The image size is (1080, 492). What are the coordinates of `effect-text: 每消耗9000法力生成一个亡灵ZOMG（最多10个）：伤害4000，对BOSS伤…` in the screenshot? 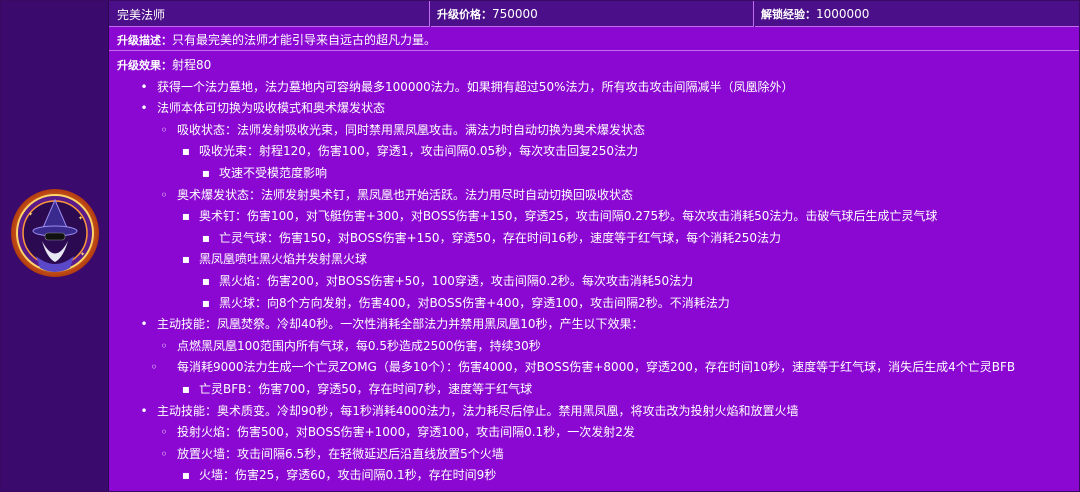 It's located at (596, 367).